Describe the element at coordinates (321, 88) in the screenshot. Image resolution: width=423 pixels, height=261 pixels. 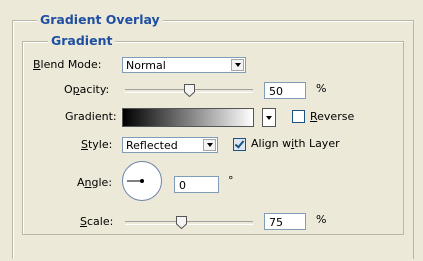
I see `opacity-unit: %` at that location.